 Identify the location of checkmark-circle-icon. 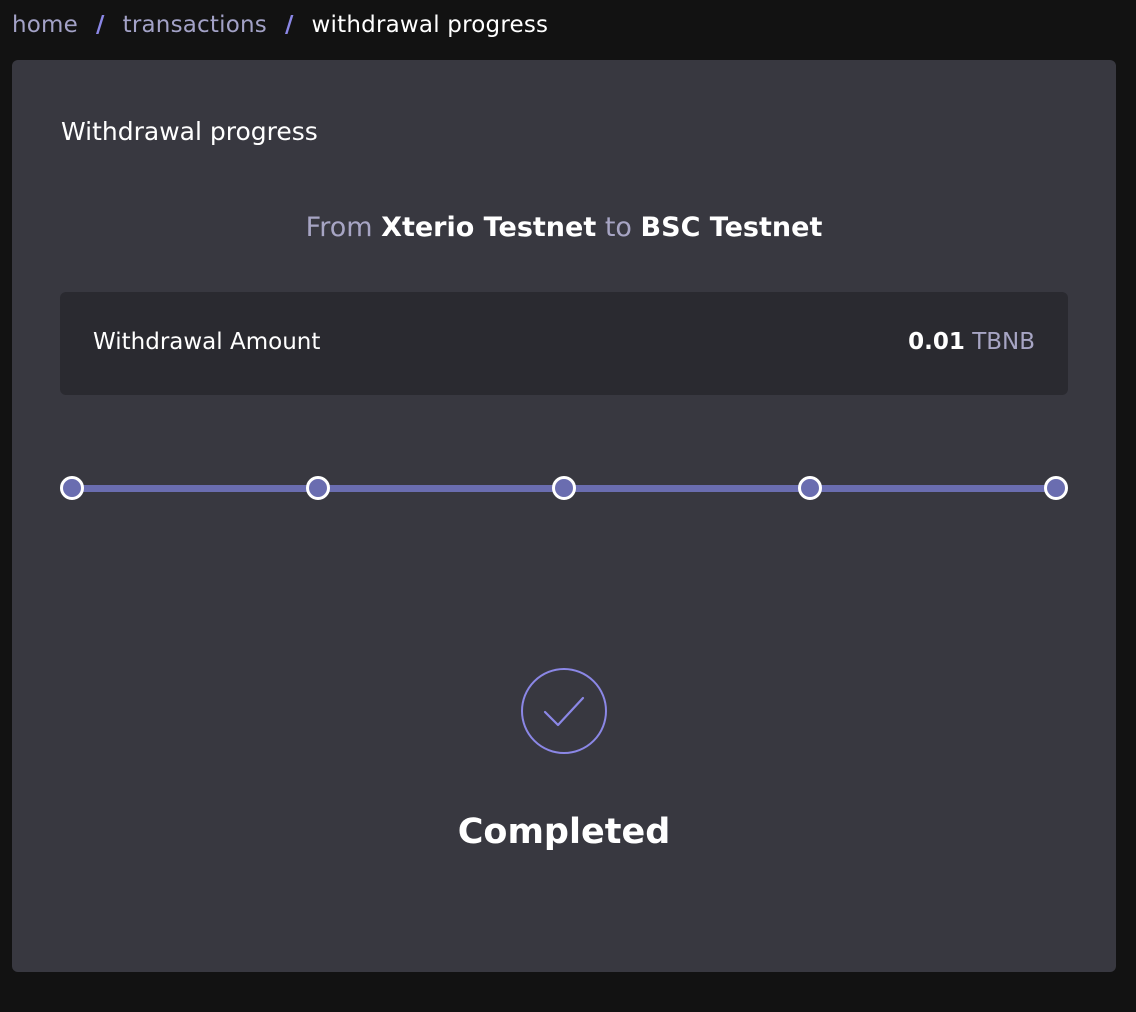
(564, 711).